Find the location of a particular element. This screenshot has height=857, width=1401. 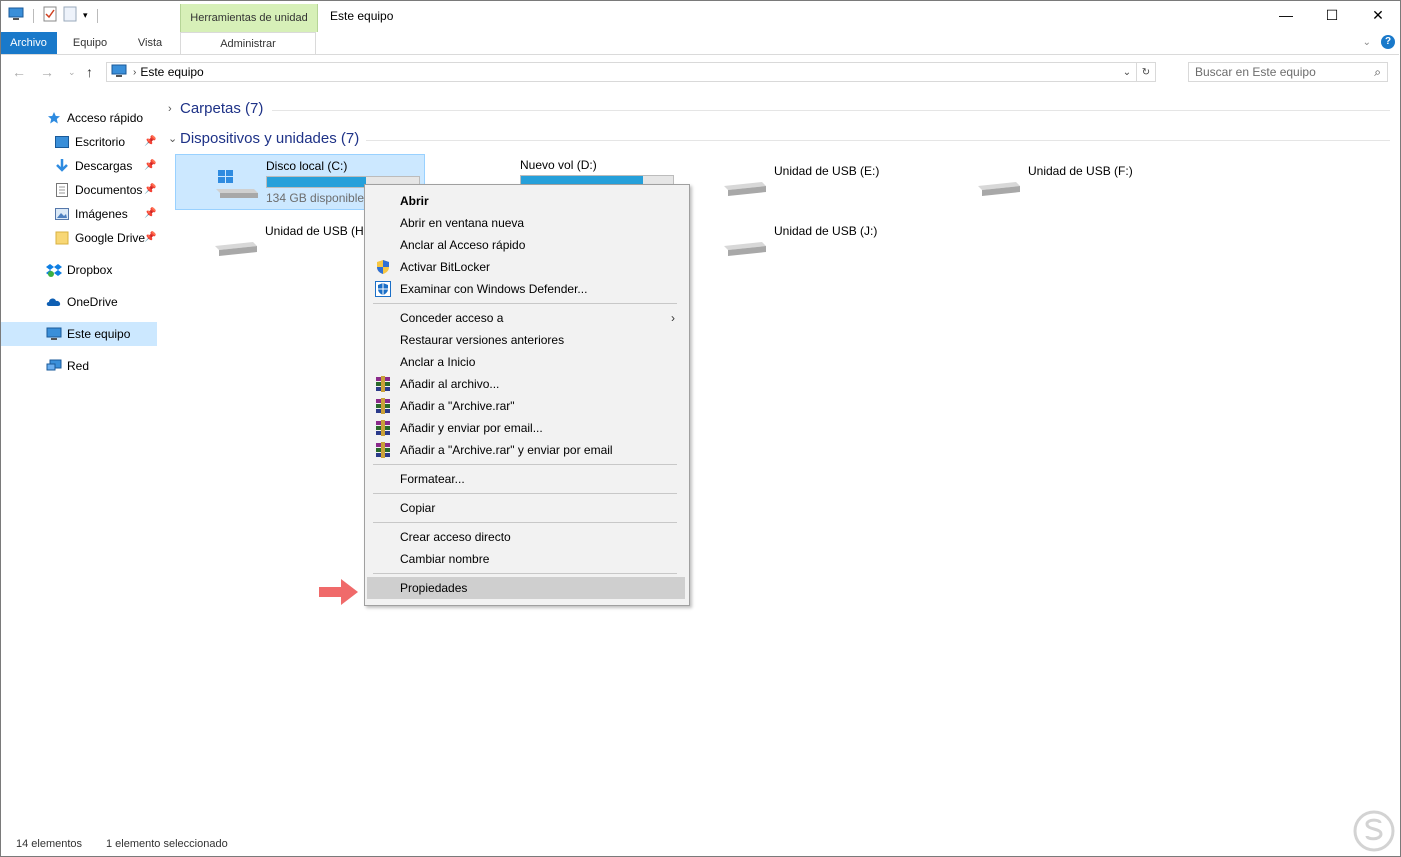

group-divider is located at coordinates (831, 110).